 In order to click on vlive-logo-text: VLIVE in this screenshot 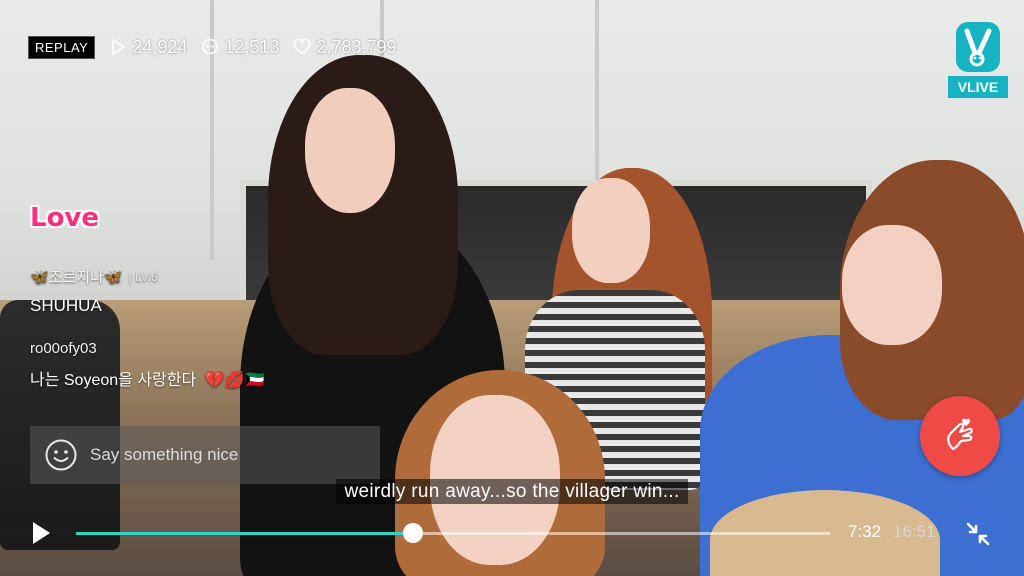, I will do `click(978, 87)`.